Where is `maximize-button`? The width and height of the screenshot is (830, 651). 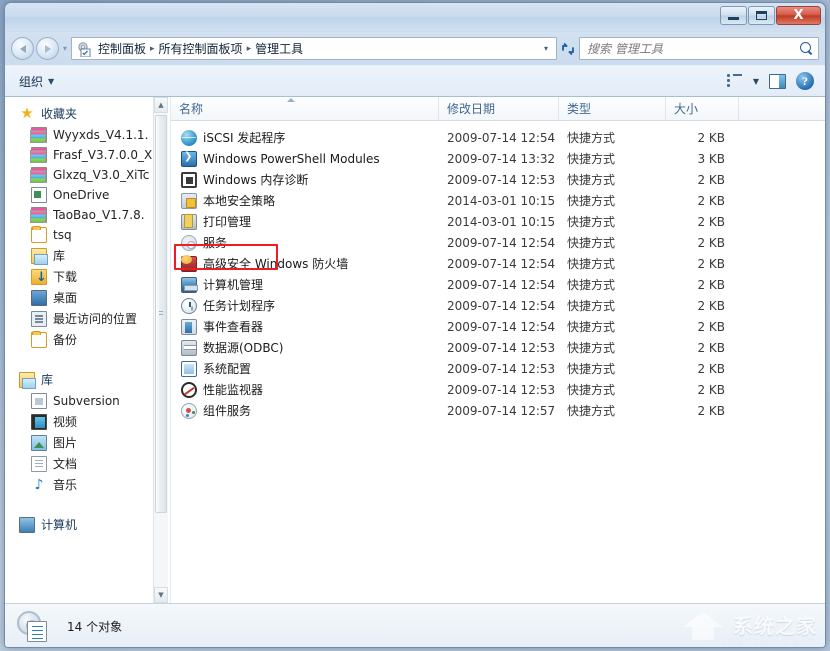 maximize-button is located at coordinates (761, 15).